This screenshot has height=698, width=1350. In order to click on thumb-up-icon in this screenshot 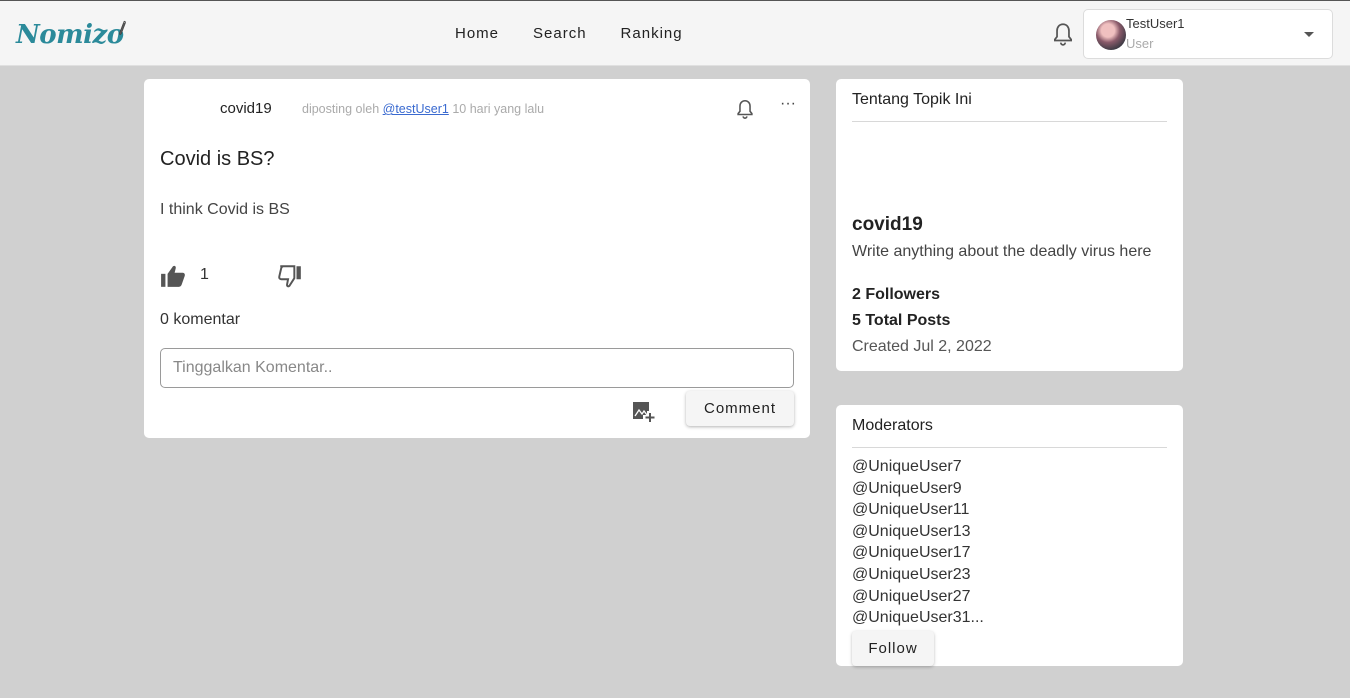, I will do `click(173, 276)`.